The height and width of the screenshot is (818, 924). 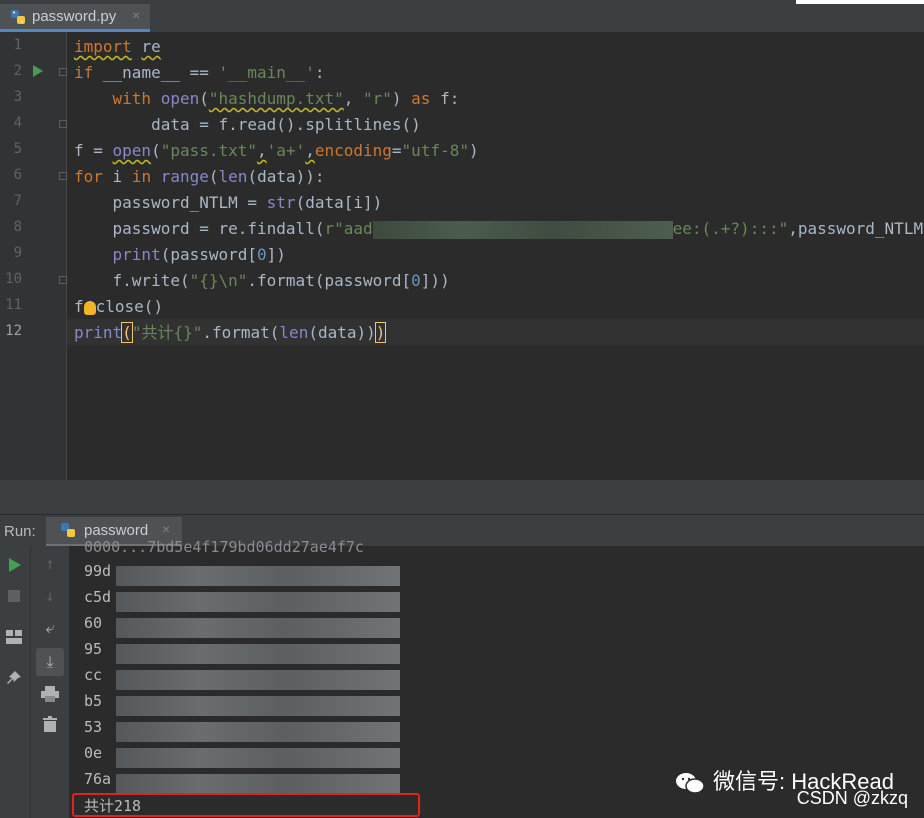 I want to click on line-number-gutter: 1 2 3 4 5 6 7 8 9 10 11 12, so click(x=33, y=256).